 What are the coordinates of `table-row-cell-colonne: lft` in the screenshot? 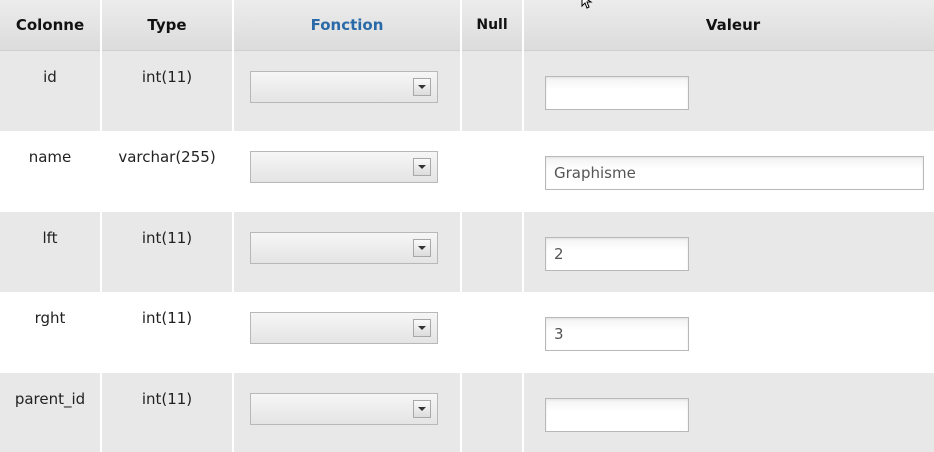 It's located at (50, 252).